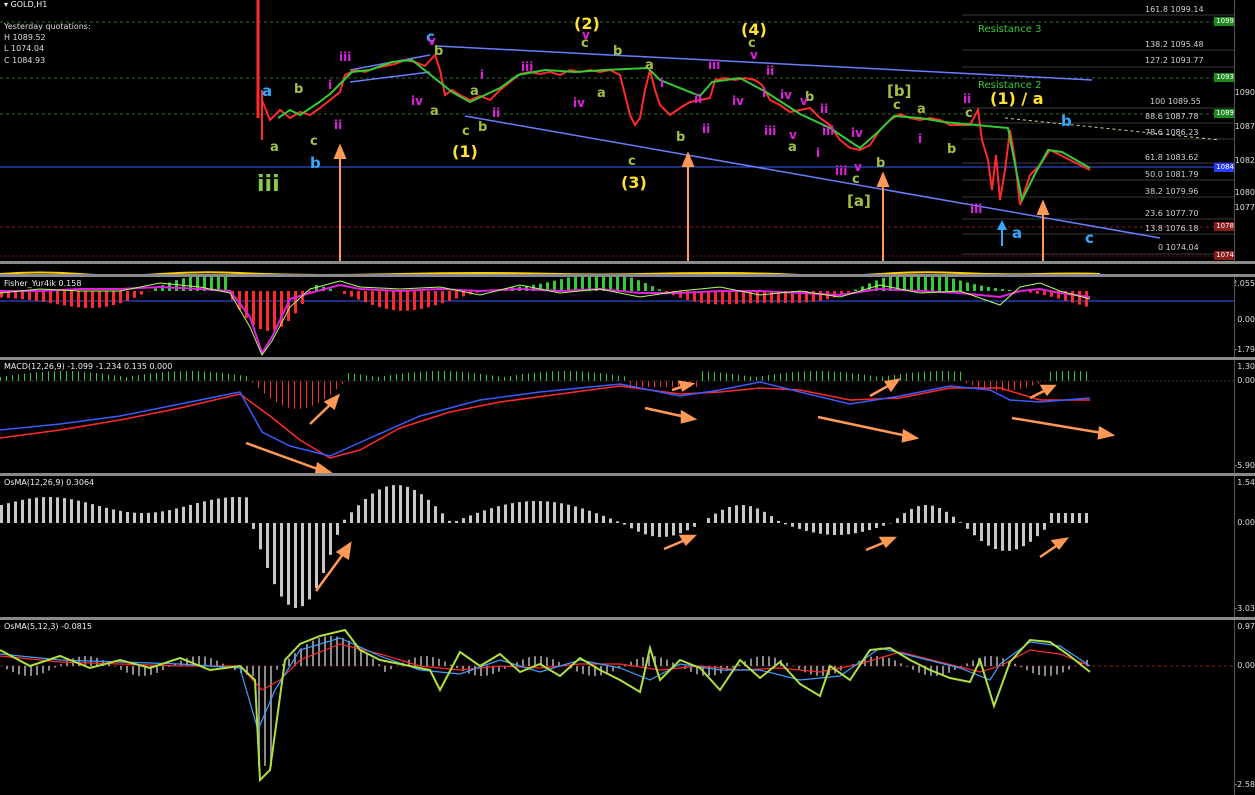 This screenshot has width=1255, height=795. What do you see at coordinates (617, 317) in the screenshot?
I see `fisher-pane: Fisher_Yur4ik 0.158` at bounding box center [617, 317].